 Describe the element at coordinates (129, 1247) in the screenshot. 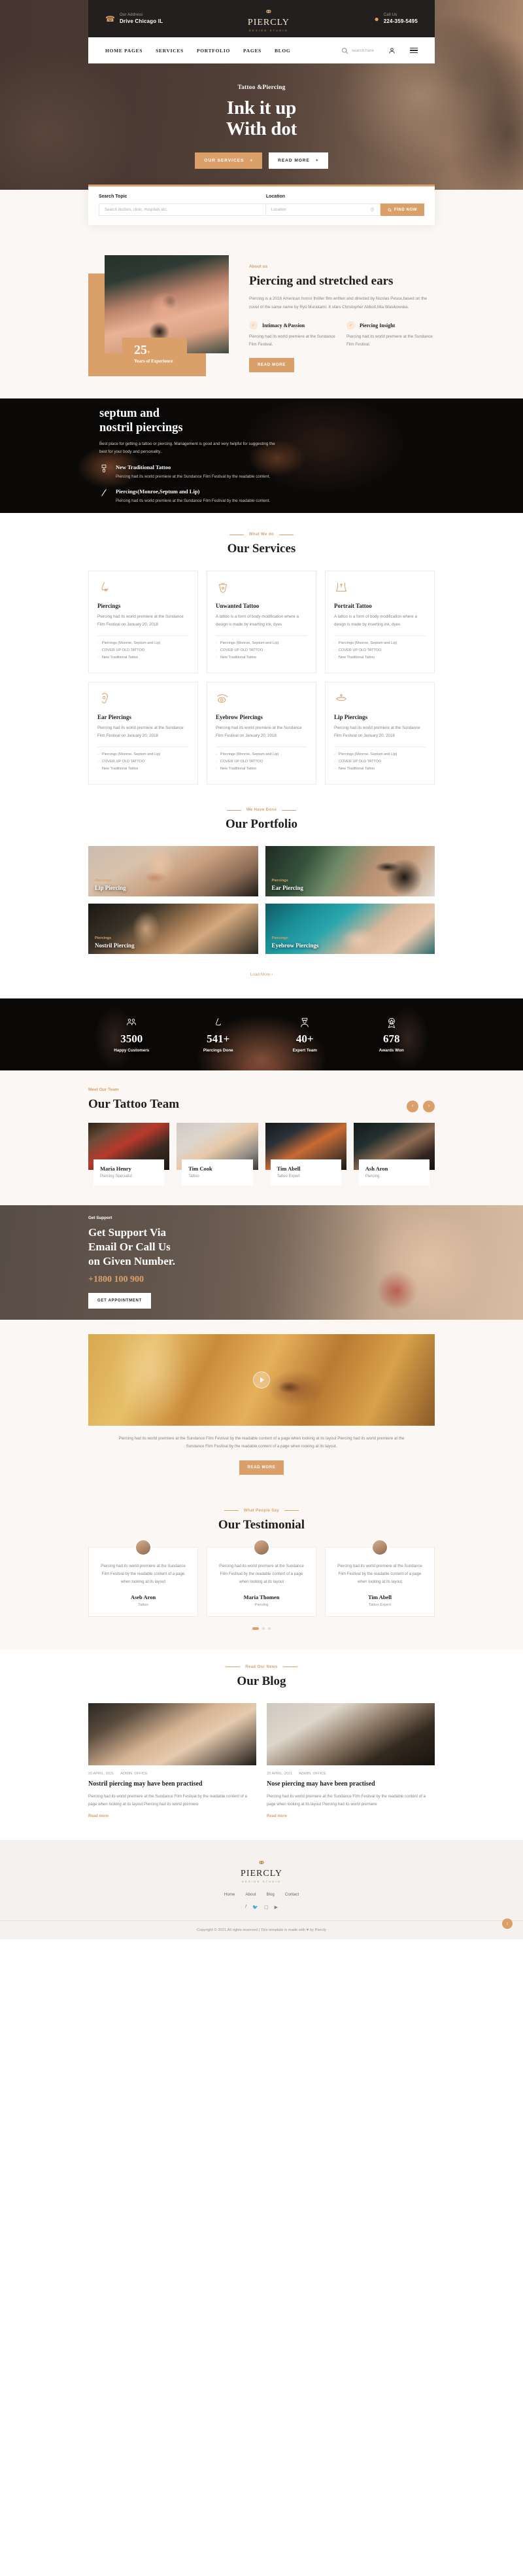

I see `cta-title-line2: Email Or Call Us` at that location.